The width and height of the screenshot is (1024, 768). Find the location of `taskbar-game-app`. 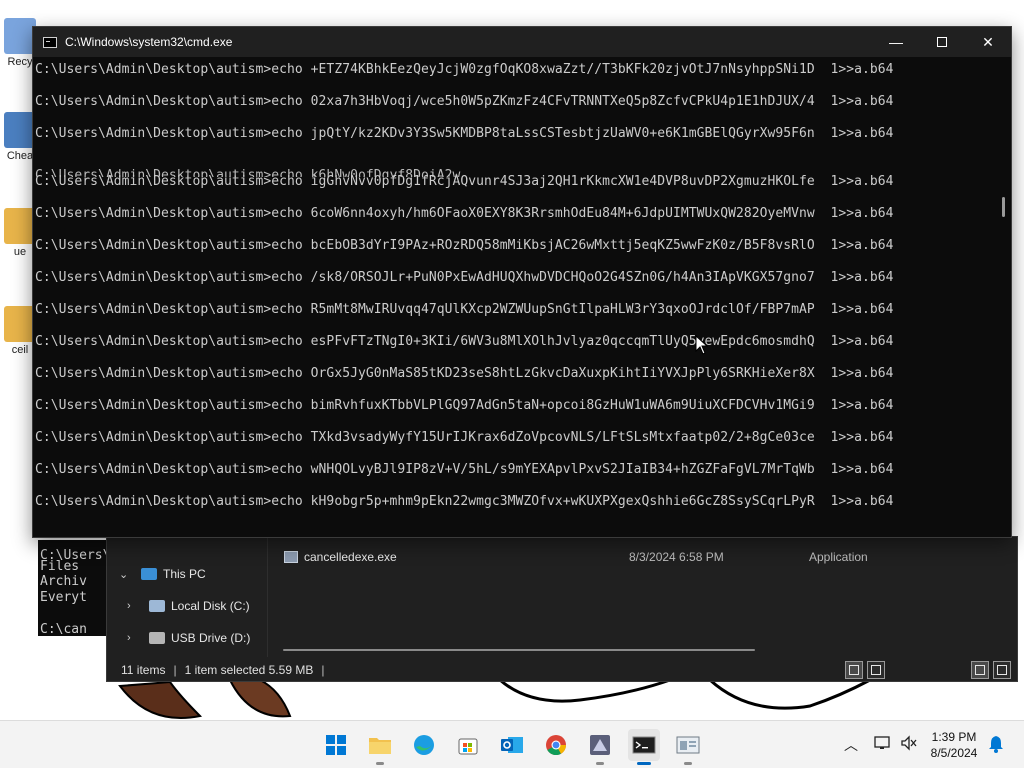

taskbar-game-app is located at coordinates (600, 747).